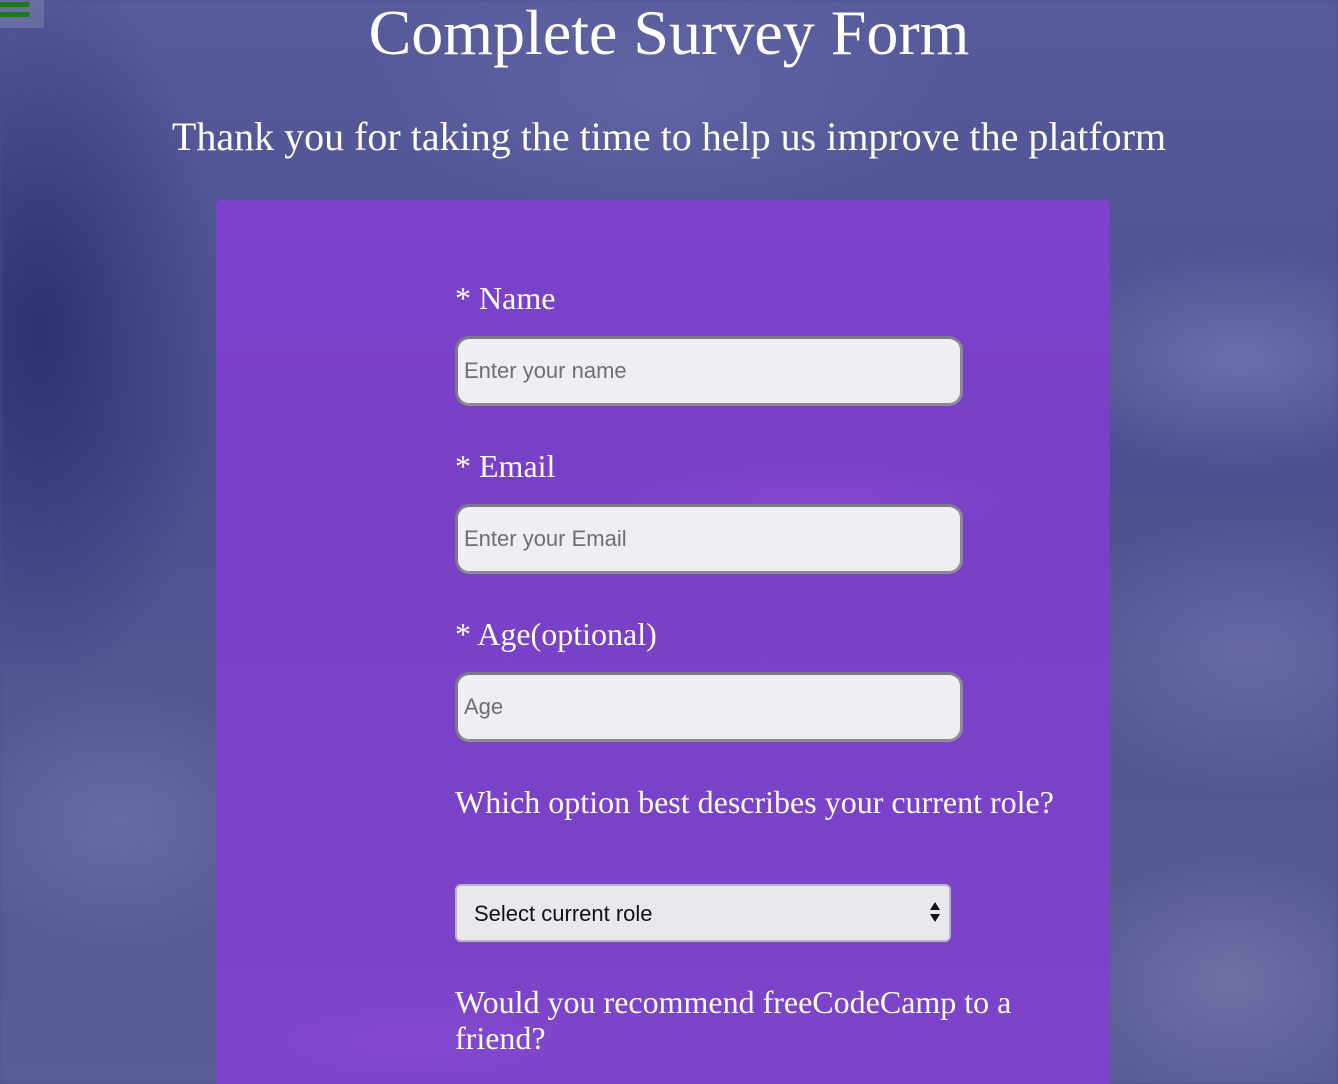 The image size is (1338, 1084). What do you see at coordinates (505, 466) in the screenshot?
I see `email-label: * Email` at bounding box center [505, 466].